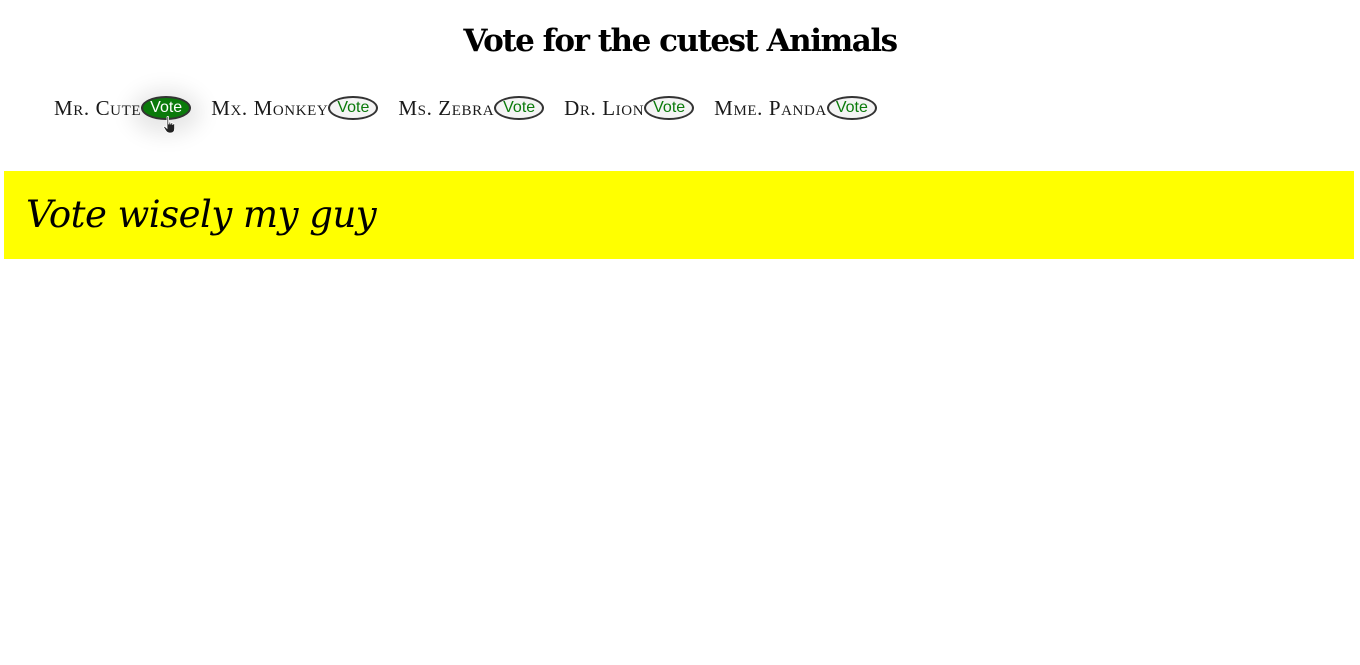 The height and width of the screenshot is (665, 1360). Describe the element at coordinates (270, 108) in the screenshot. I see `candidate-name: Mx. Monkey` at that location.